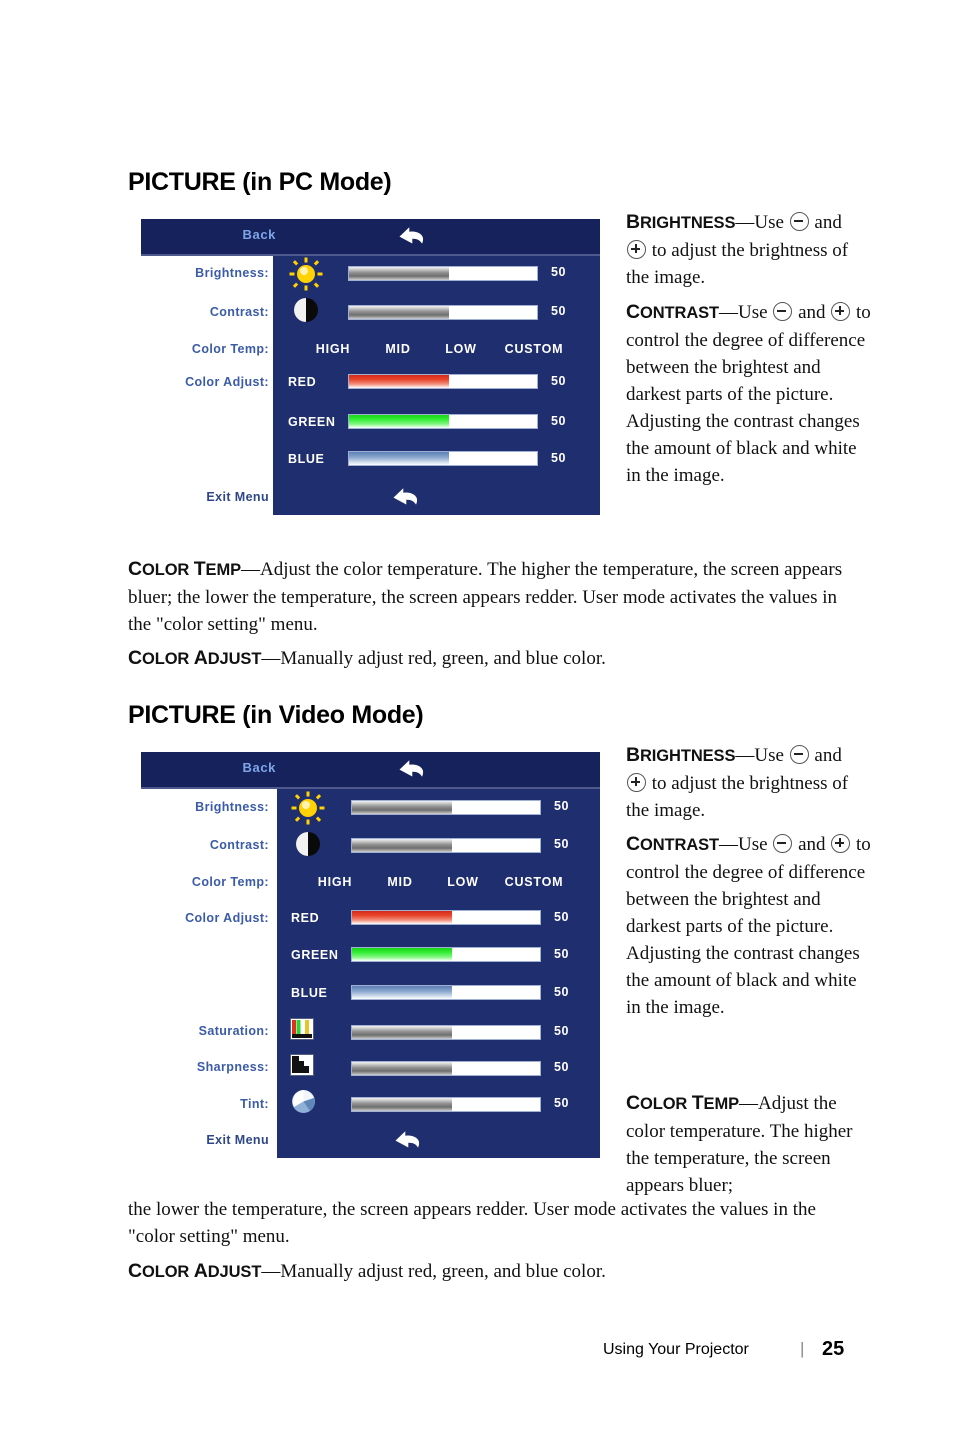 This screenshot has height=1432, width=954. I want to click on brightness-body-a-v: —Use, so click(762, 755).